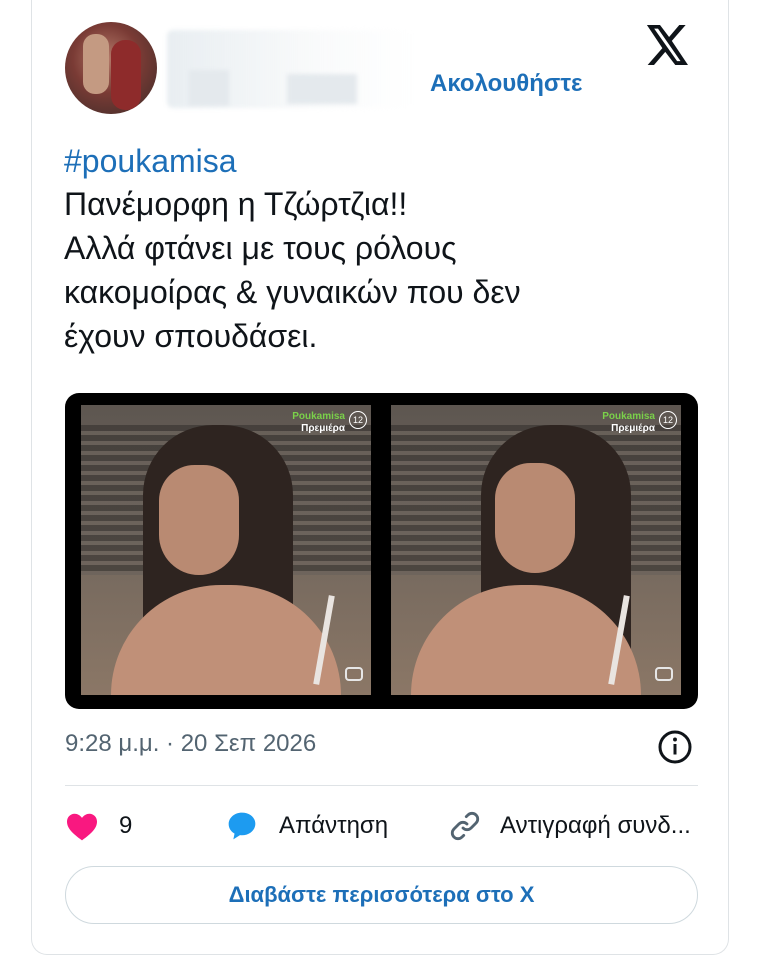  What do you see at coordinates (226, 550) in the screenshot?
I see `media-frame-left: Poukamisa Πρεμιέρα 12` at bounding box center [226, 550].